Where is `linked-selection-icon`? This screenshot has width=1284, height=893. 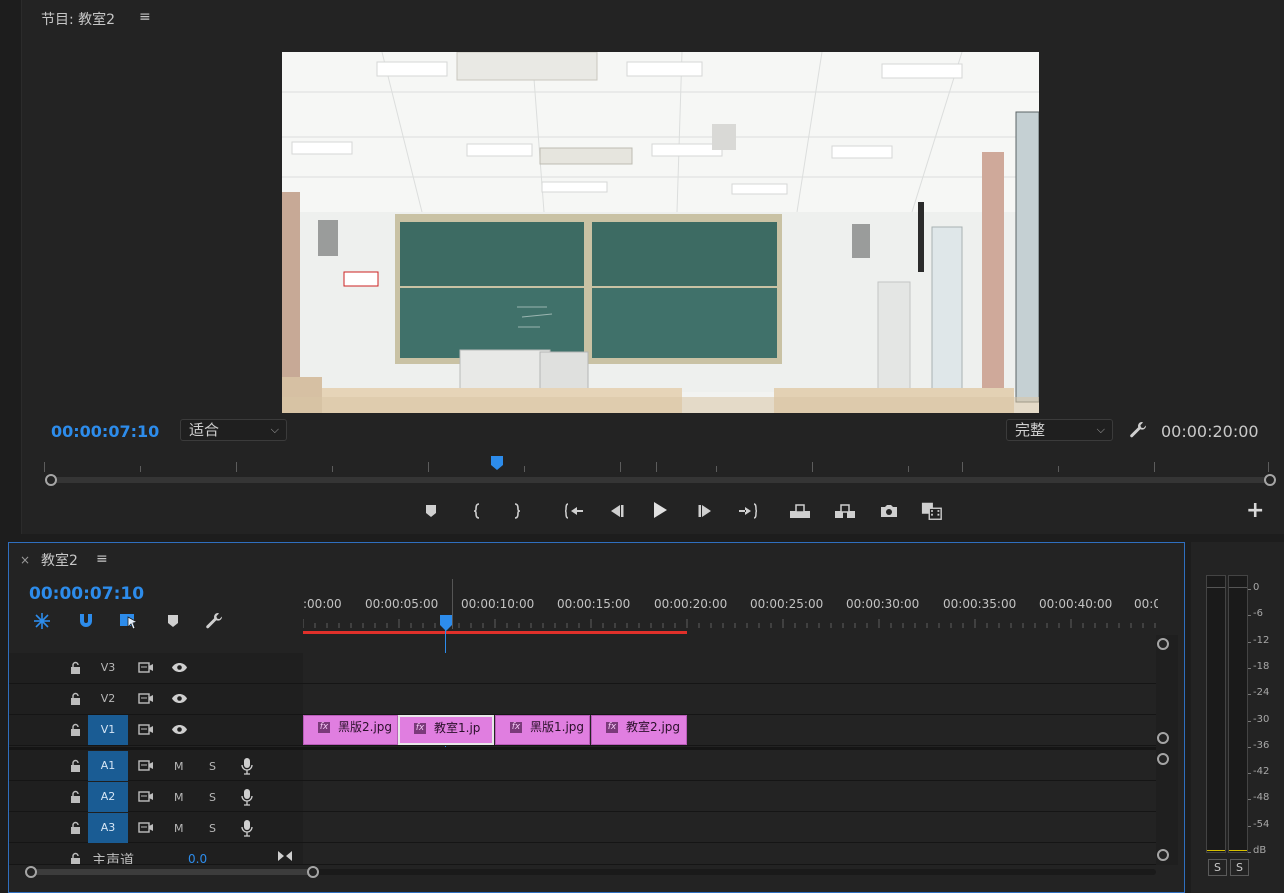 linked-selection-icon is located at coordinates (129, 621).